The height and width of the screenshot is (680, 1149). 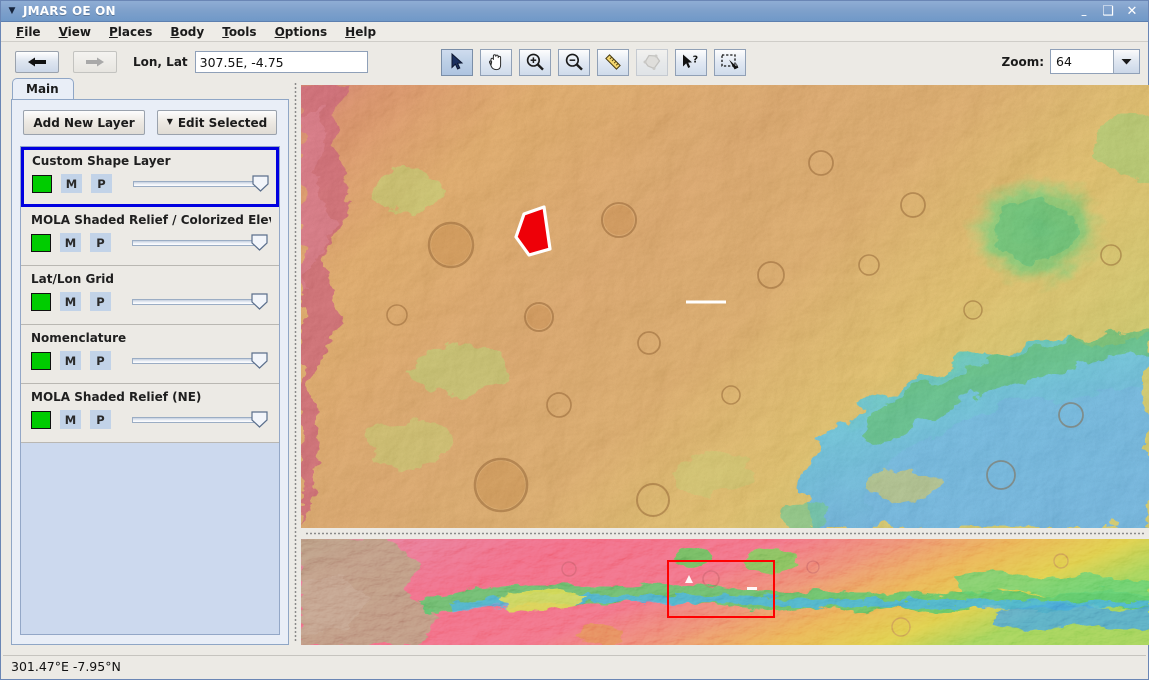 What do you see at coordinates (160, 62) in the screenshot?
I see `lonlat-label: Lon, Lat` at bounding box center [160, 62].